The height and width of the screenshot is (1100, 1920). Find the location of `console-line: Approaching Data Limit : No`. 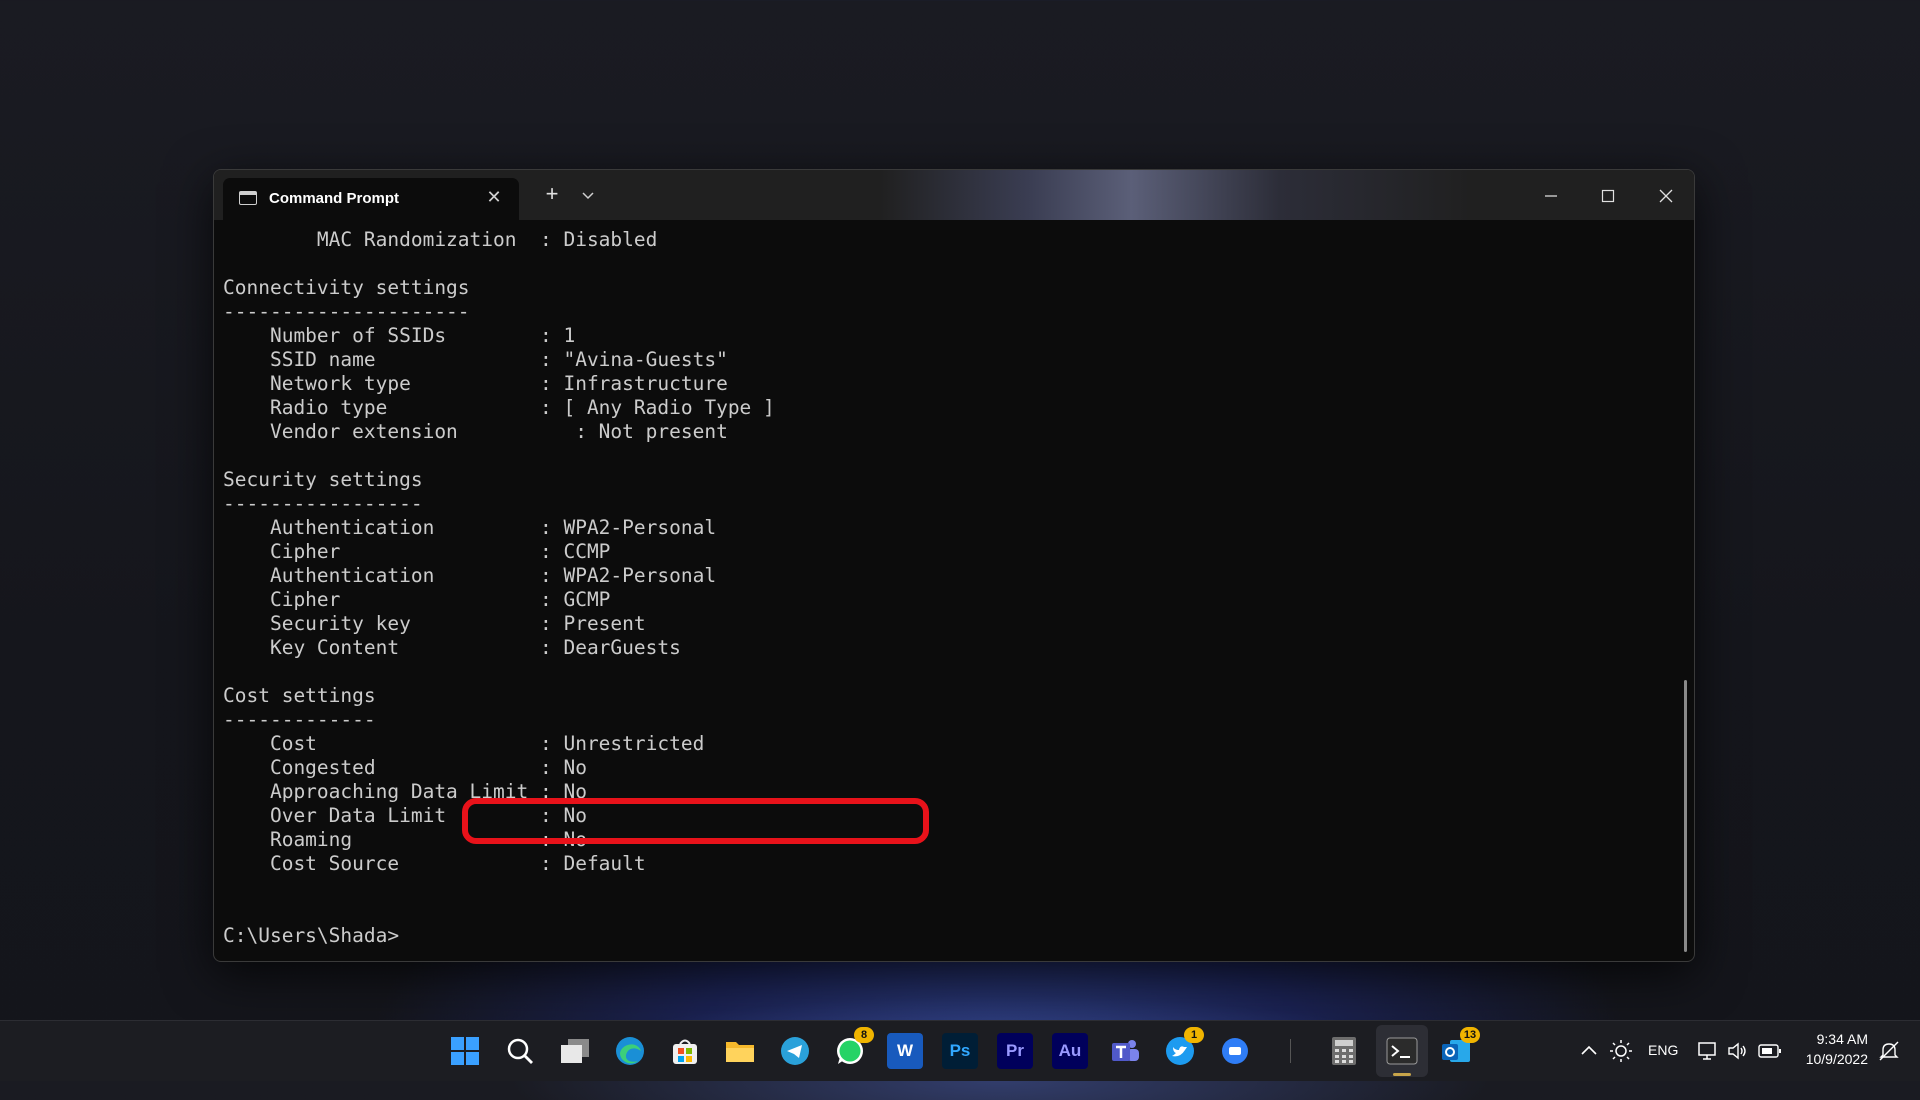

console-line: Approaching Data Limit : No is located at coordinates (405, 791).